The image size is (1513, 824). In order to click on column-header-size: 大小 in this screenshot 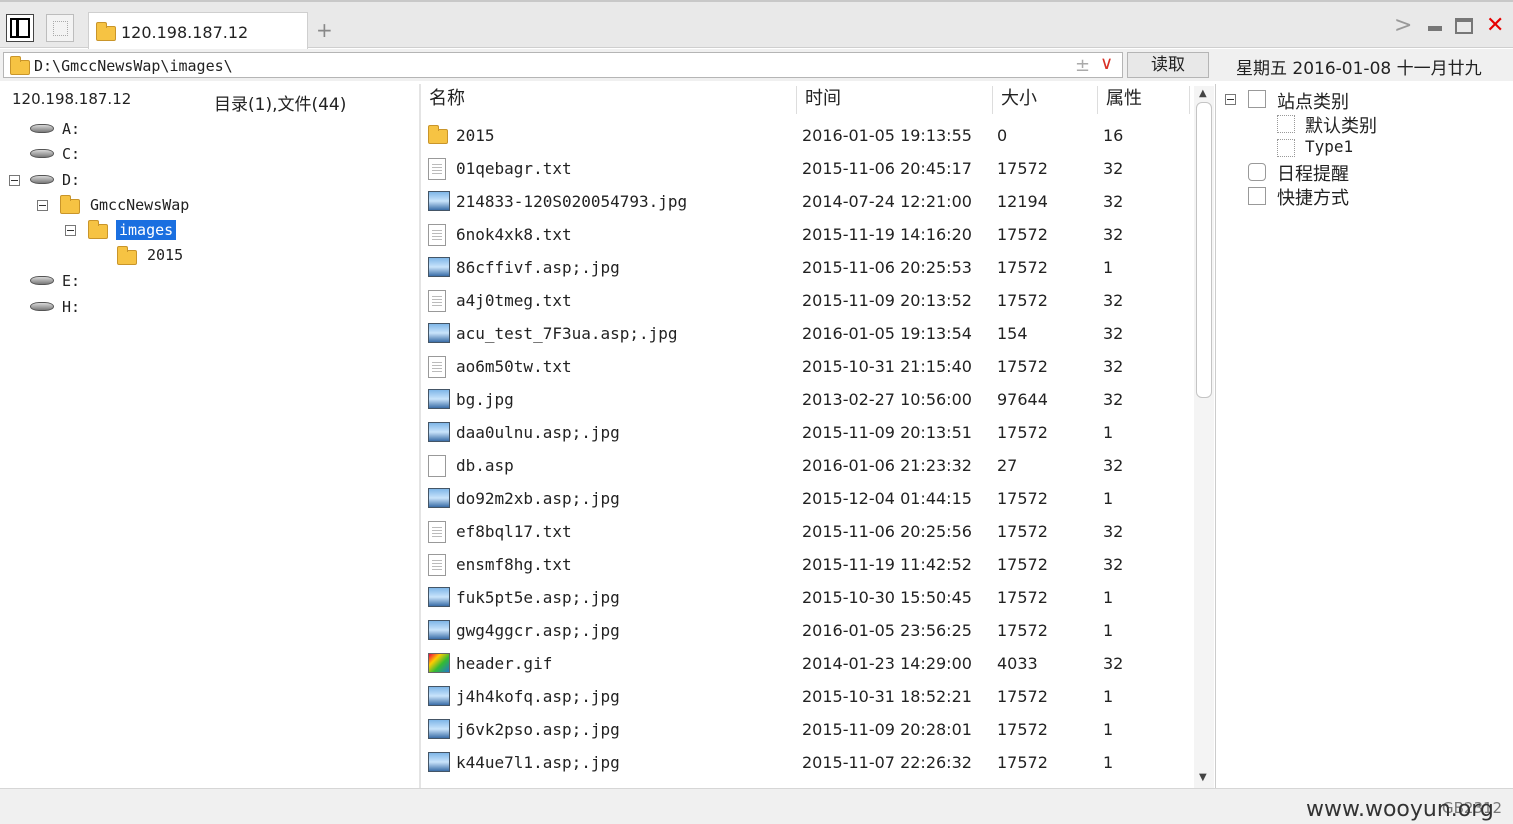, I will do `click(1045, 100)`.